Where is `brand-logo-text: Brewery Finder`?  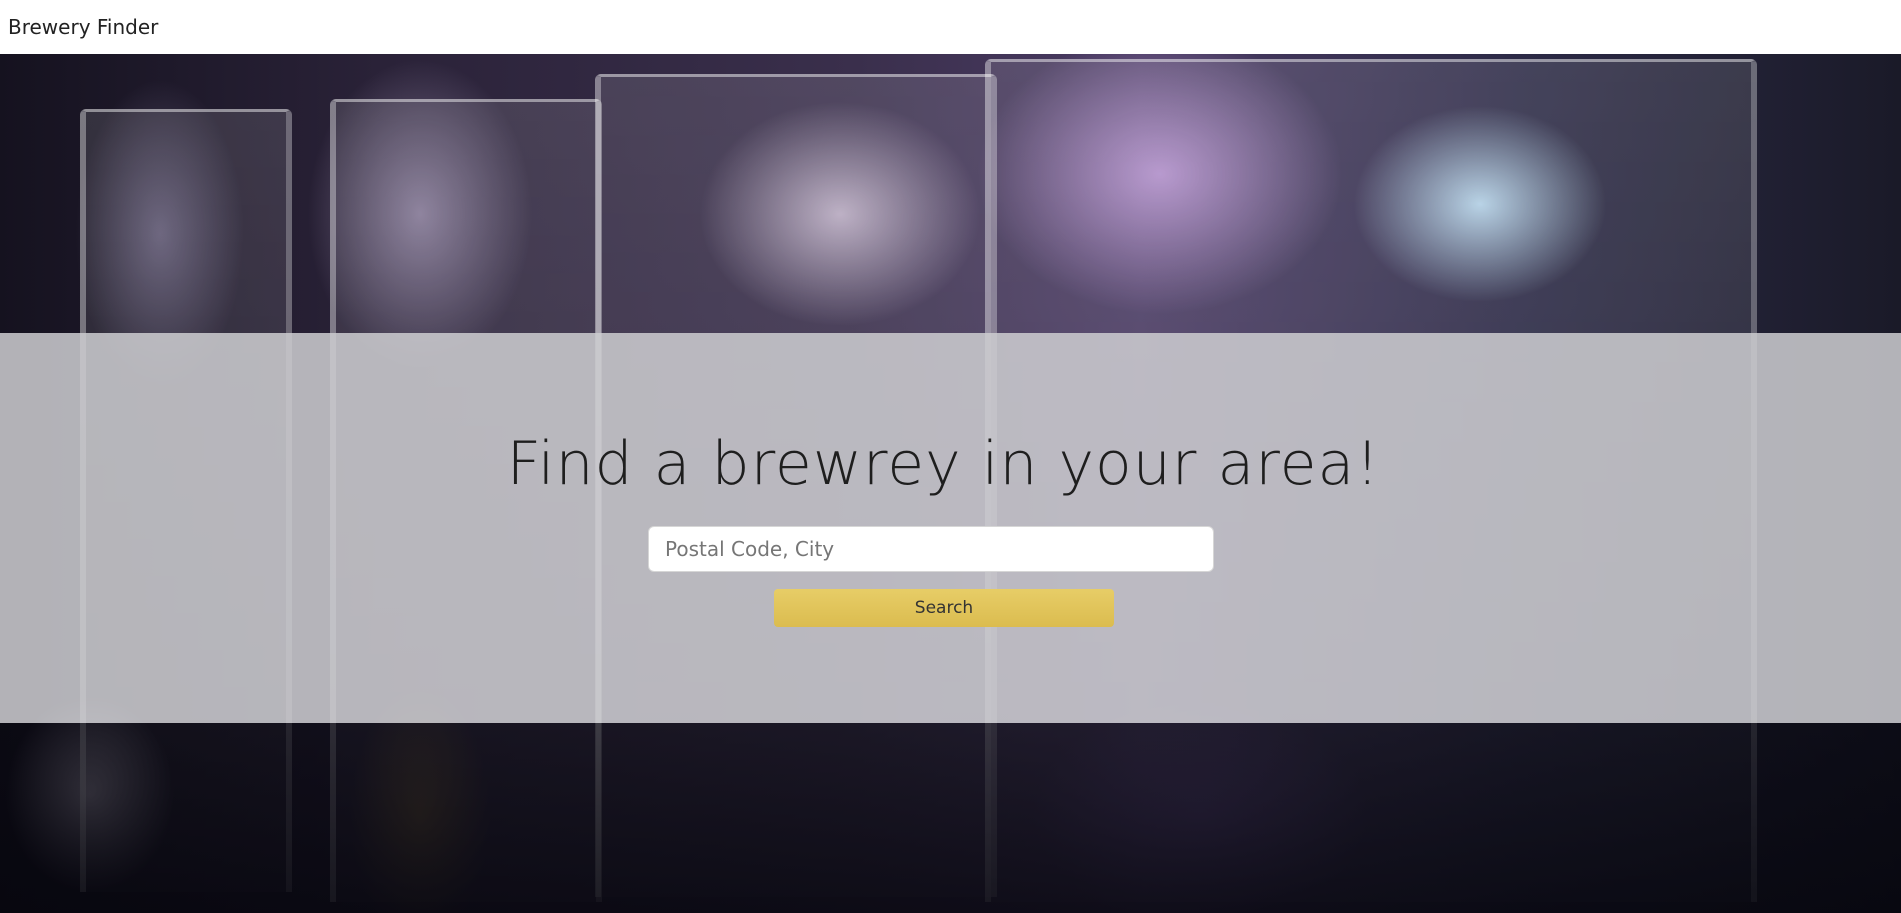
brand-logo-text: Brewery Finder is located at coordinates (83, 27).